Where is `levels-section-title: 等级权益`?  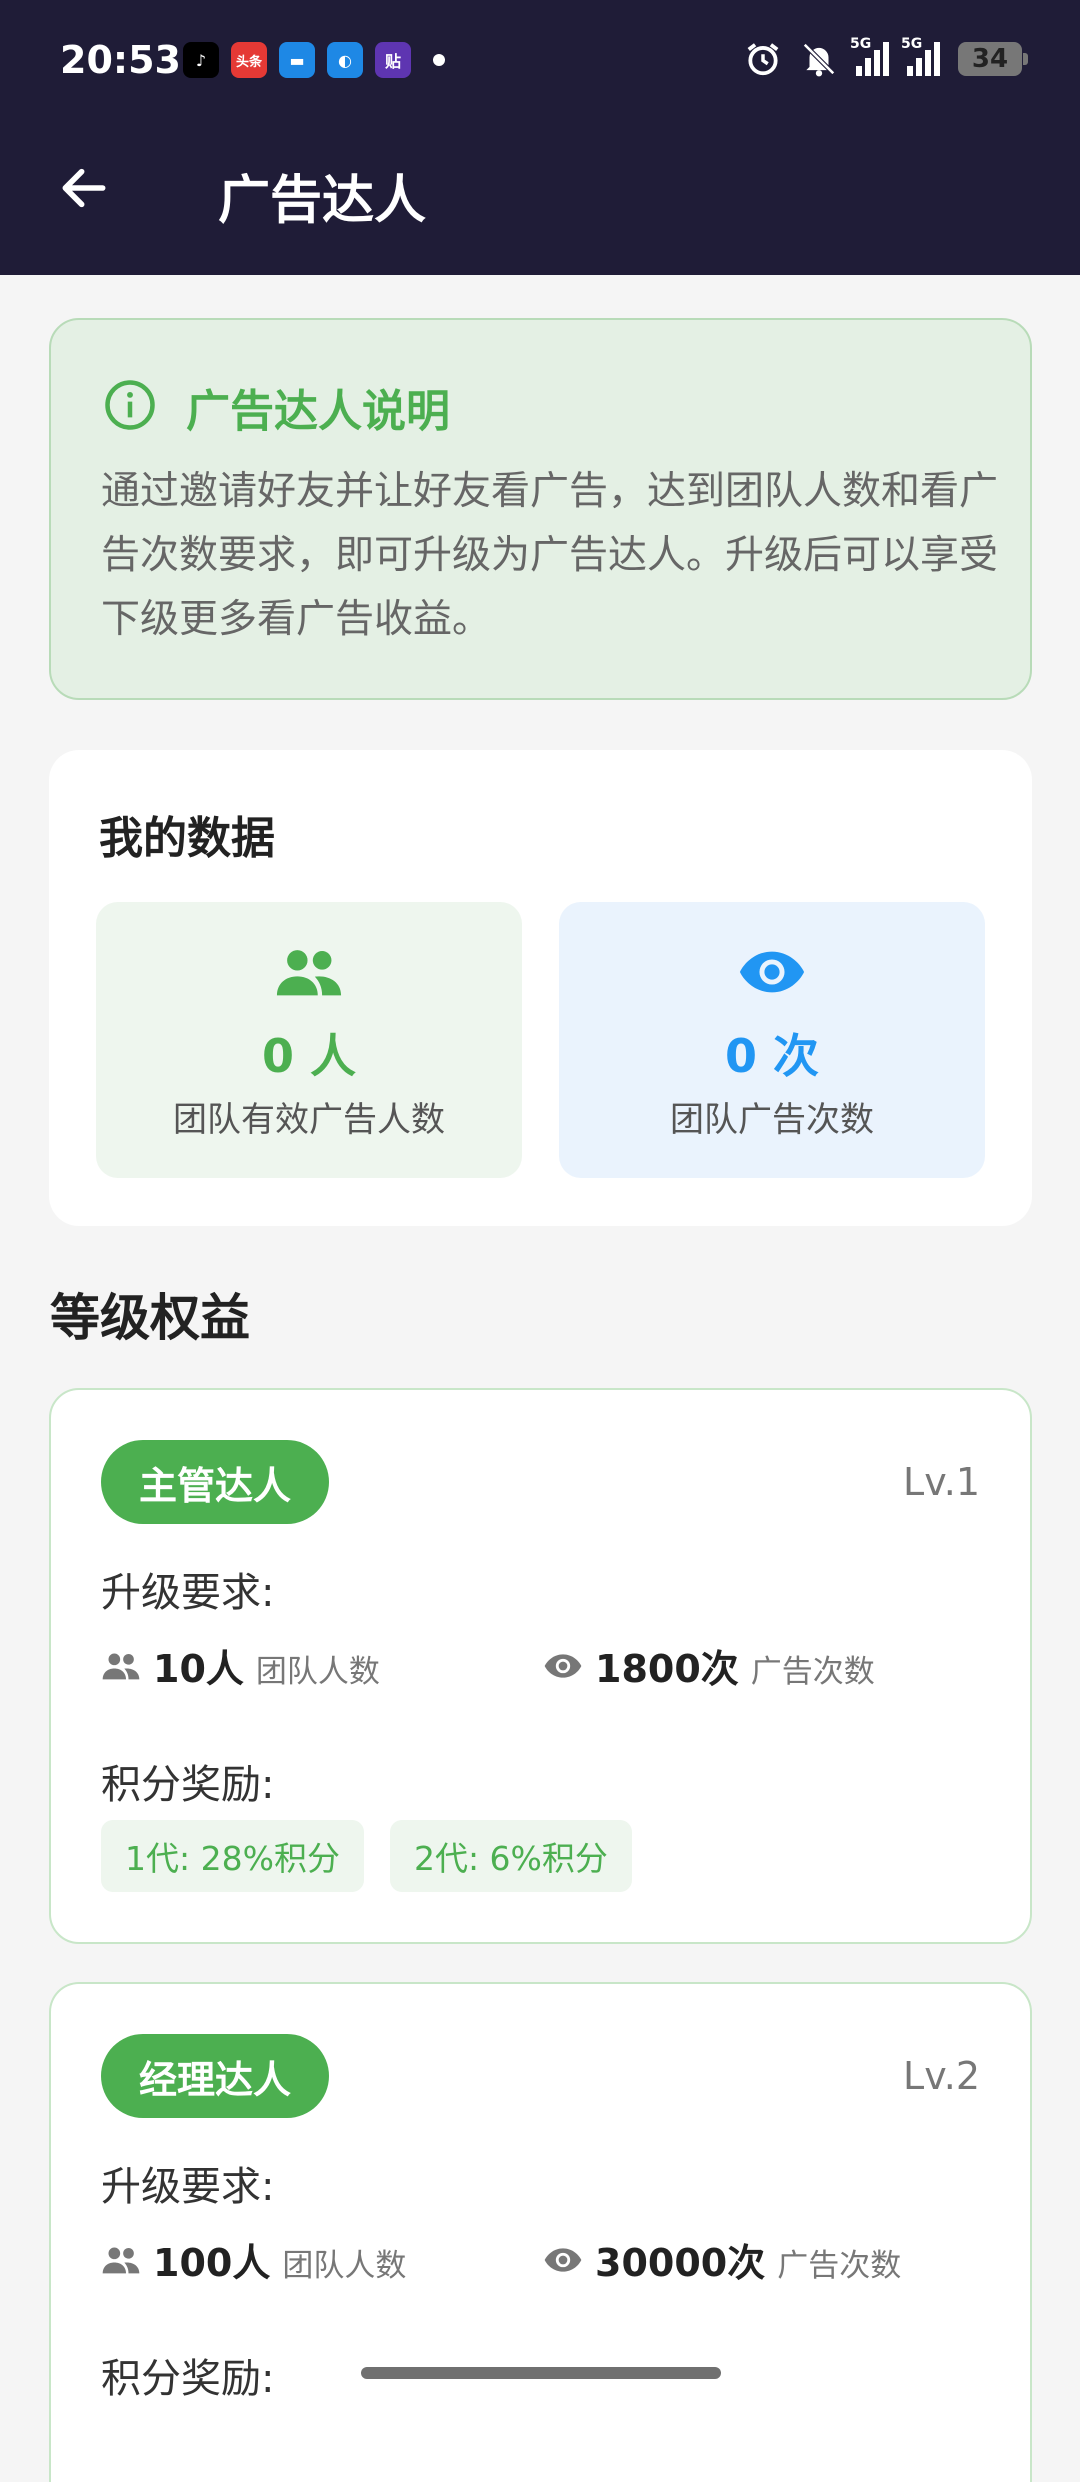 levels-section-title: 等级权益 is located at coordinates (150, 1318).